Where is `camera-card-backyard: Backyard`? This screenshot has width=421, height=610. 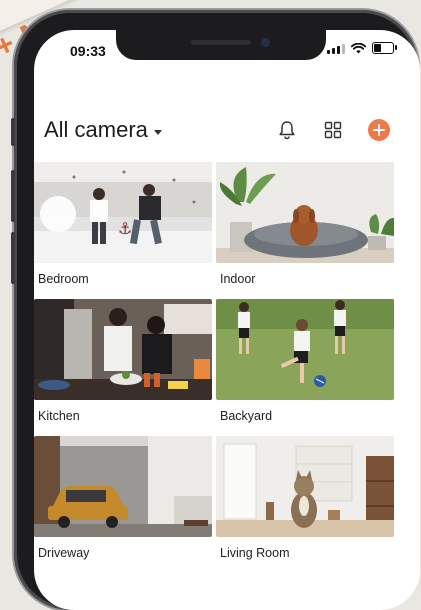
camera-card-backyard: Backyard is located at coordinates (305, 364).